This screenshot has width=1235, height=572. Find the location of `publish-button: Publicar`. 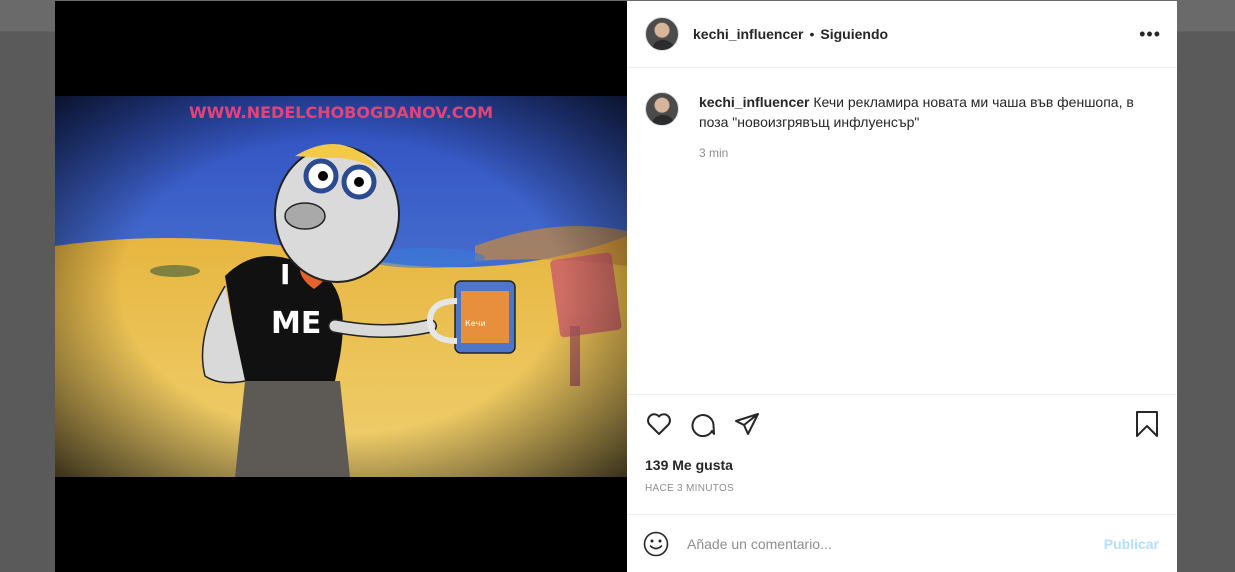

publish-button: Publicar is located at coordinates (1131, 544).